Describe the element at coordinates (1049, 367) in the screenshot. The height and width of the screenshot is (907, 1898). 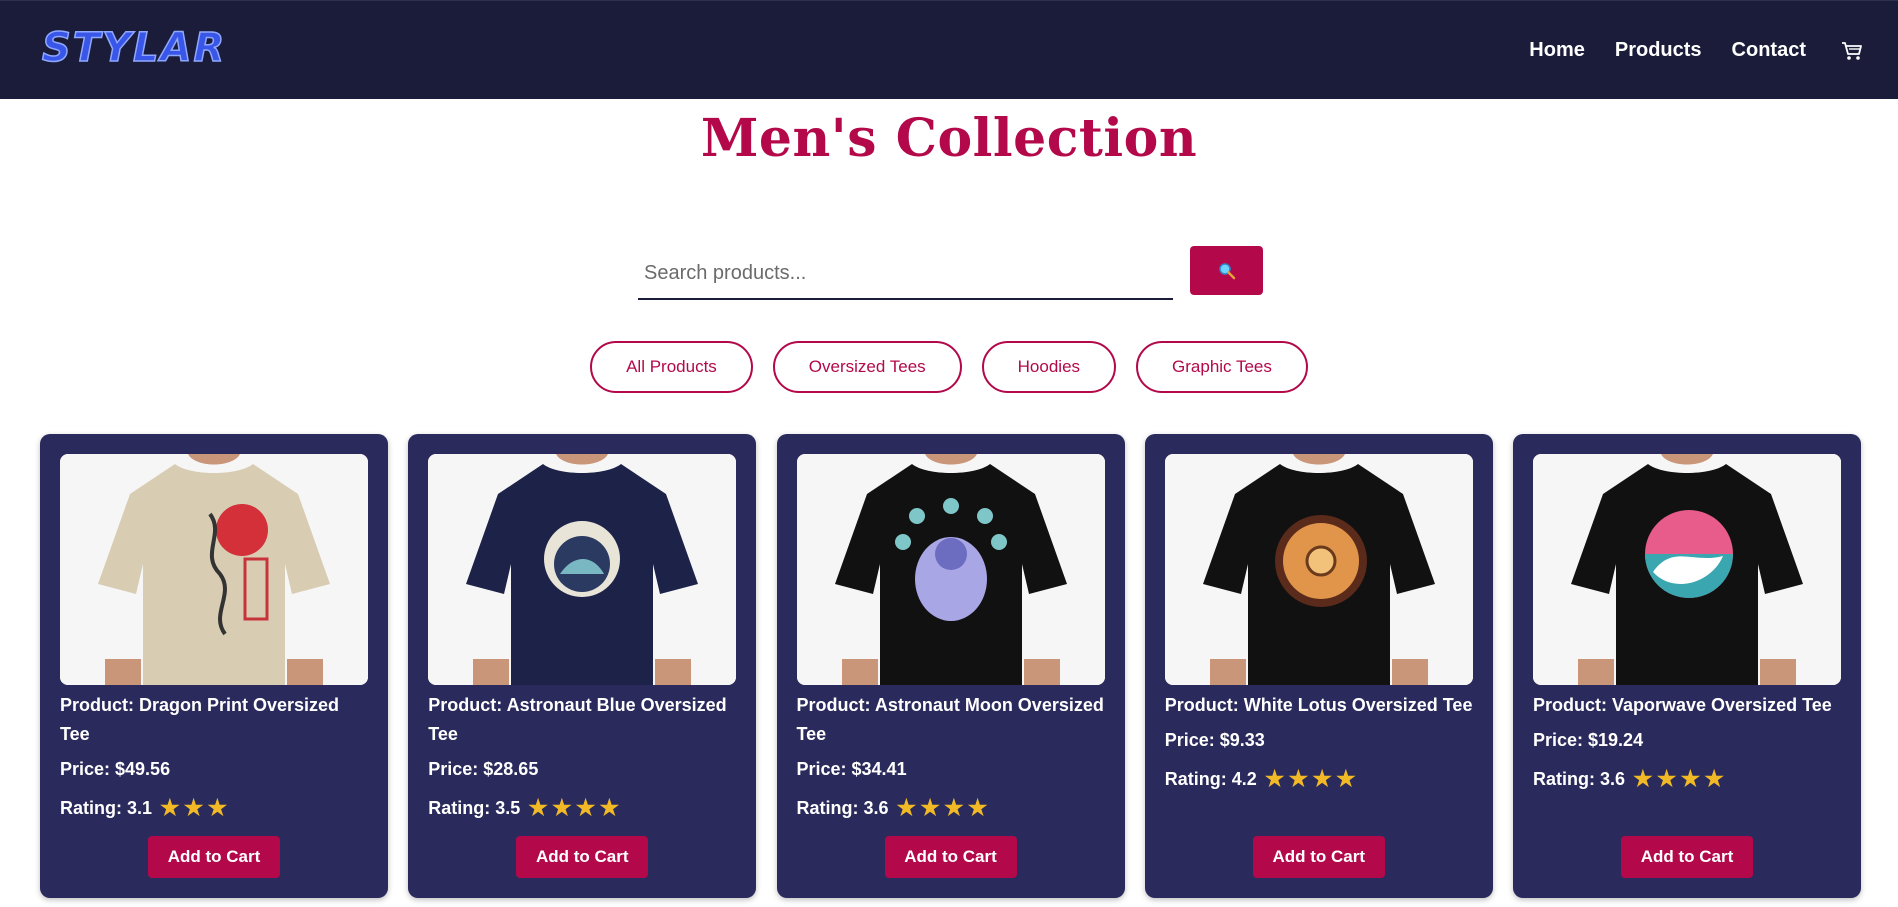
I see `filter-hoodies: Hoodies` at that location.